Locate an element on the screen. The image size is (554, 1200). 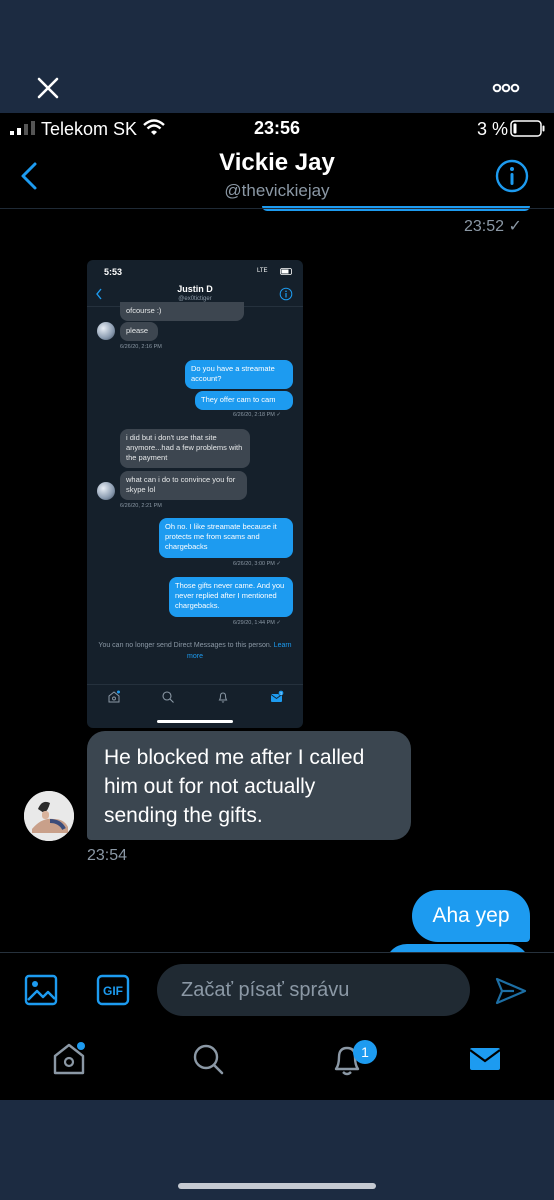
screenshot-notifications-icon is located at coordinates (223, 697).